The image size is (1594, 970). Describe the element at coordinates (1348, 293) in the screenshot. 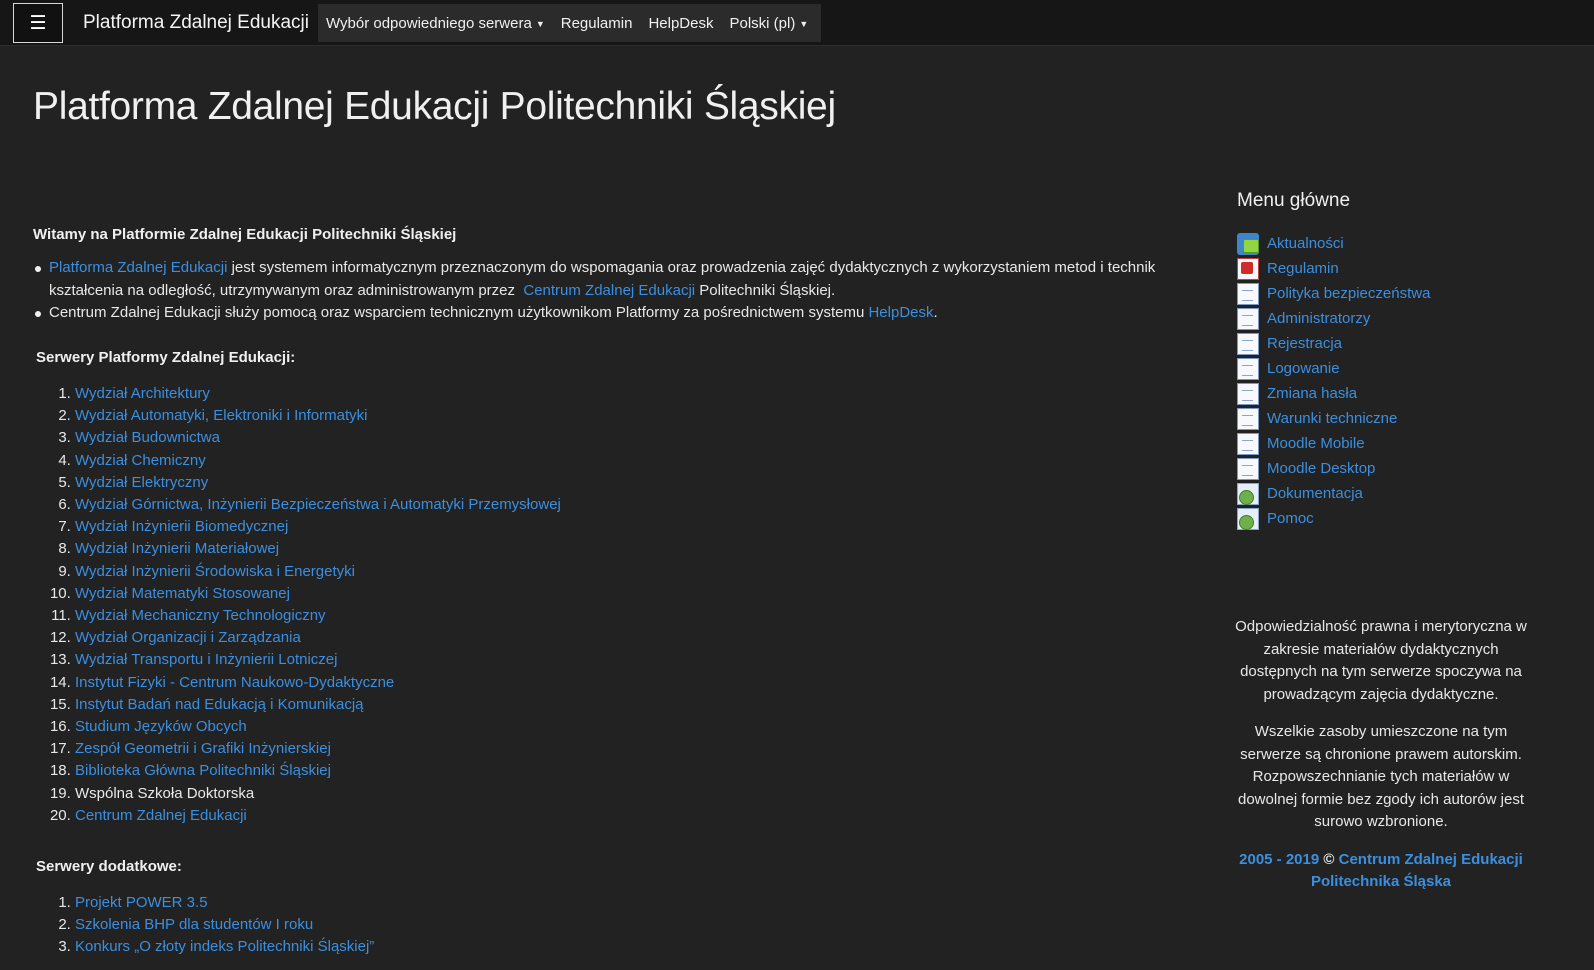

I see `menu-item-link: Polityka bezpieczeństwa` at that location.